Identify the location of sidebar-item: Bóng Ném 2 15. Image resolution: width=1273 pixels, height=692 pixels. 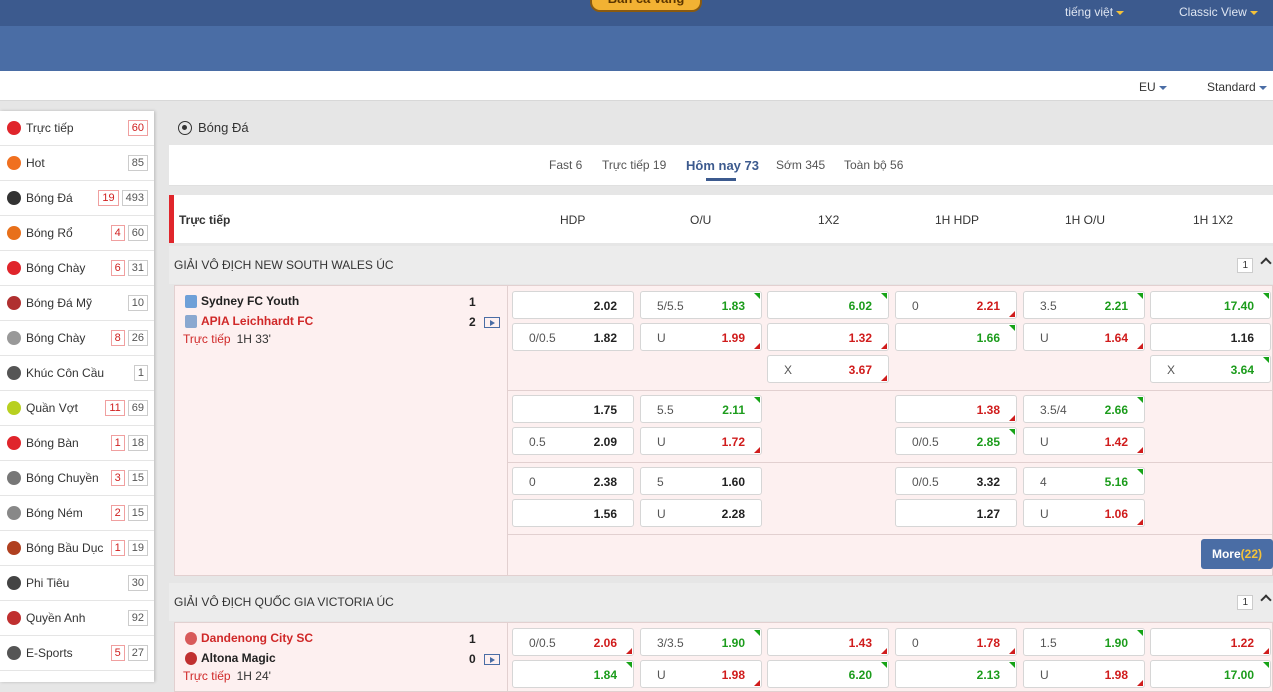
(77, 513).